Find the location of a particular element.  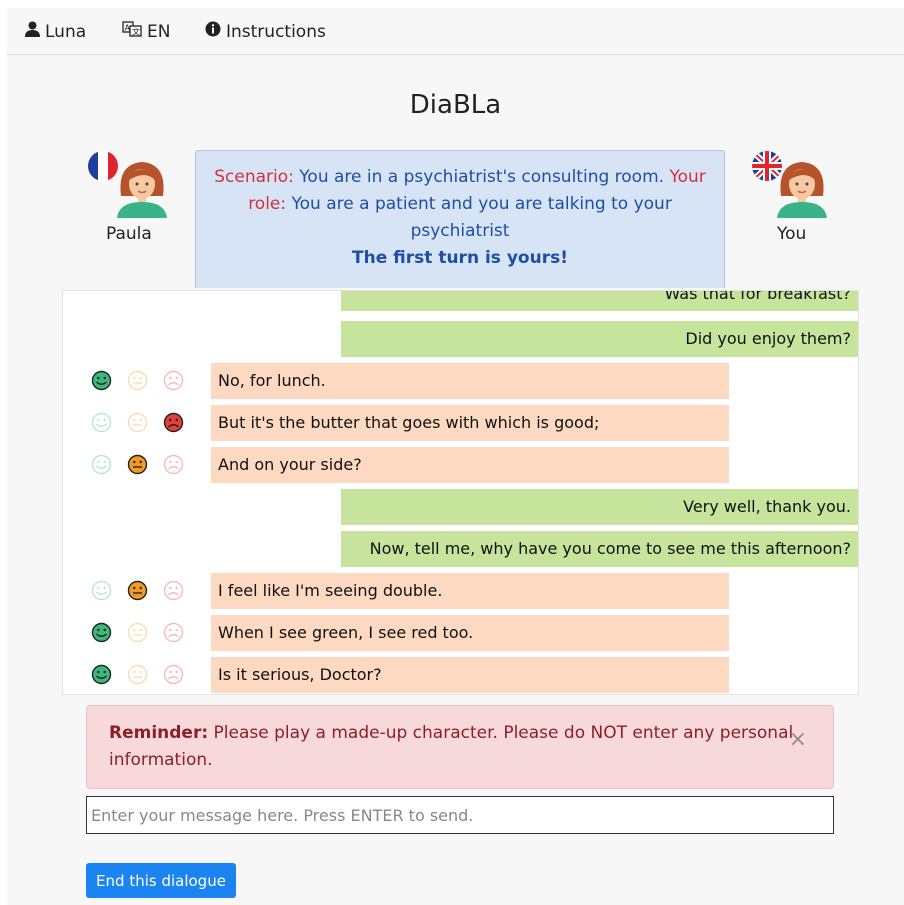

user-name: Luna is located at coordinates (66, 31).